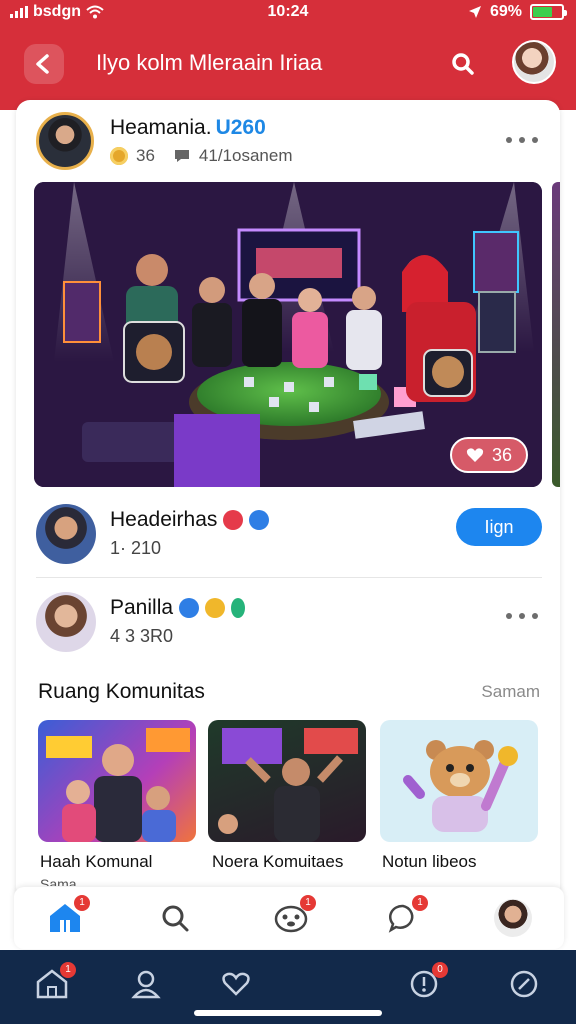 This screenshot has width=576, height=1024. Describe the element at coordinates (65, 141) in the screenshot. I see `author-avatar` at that location.